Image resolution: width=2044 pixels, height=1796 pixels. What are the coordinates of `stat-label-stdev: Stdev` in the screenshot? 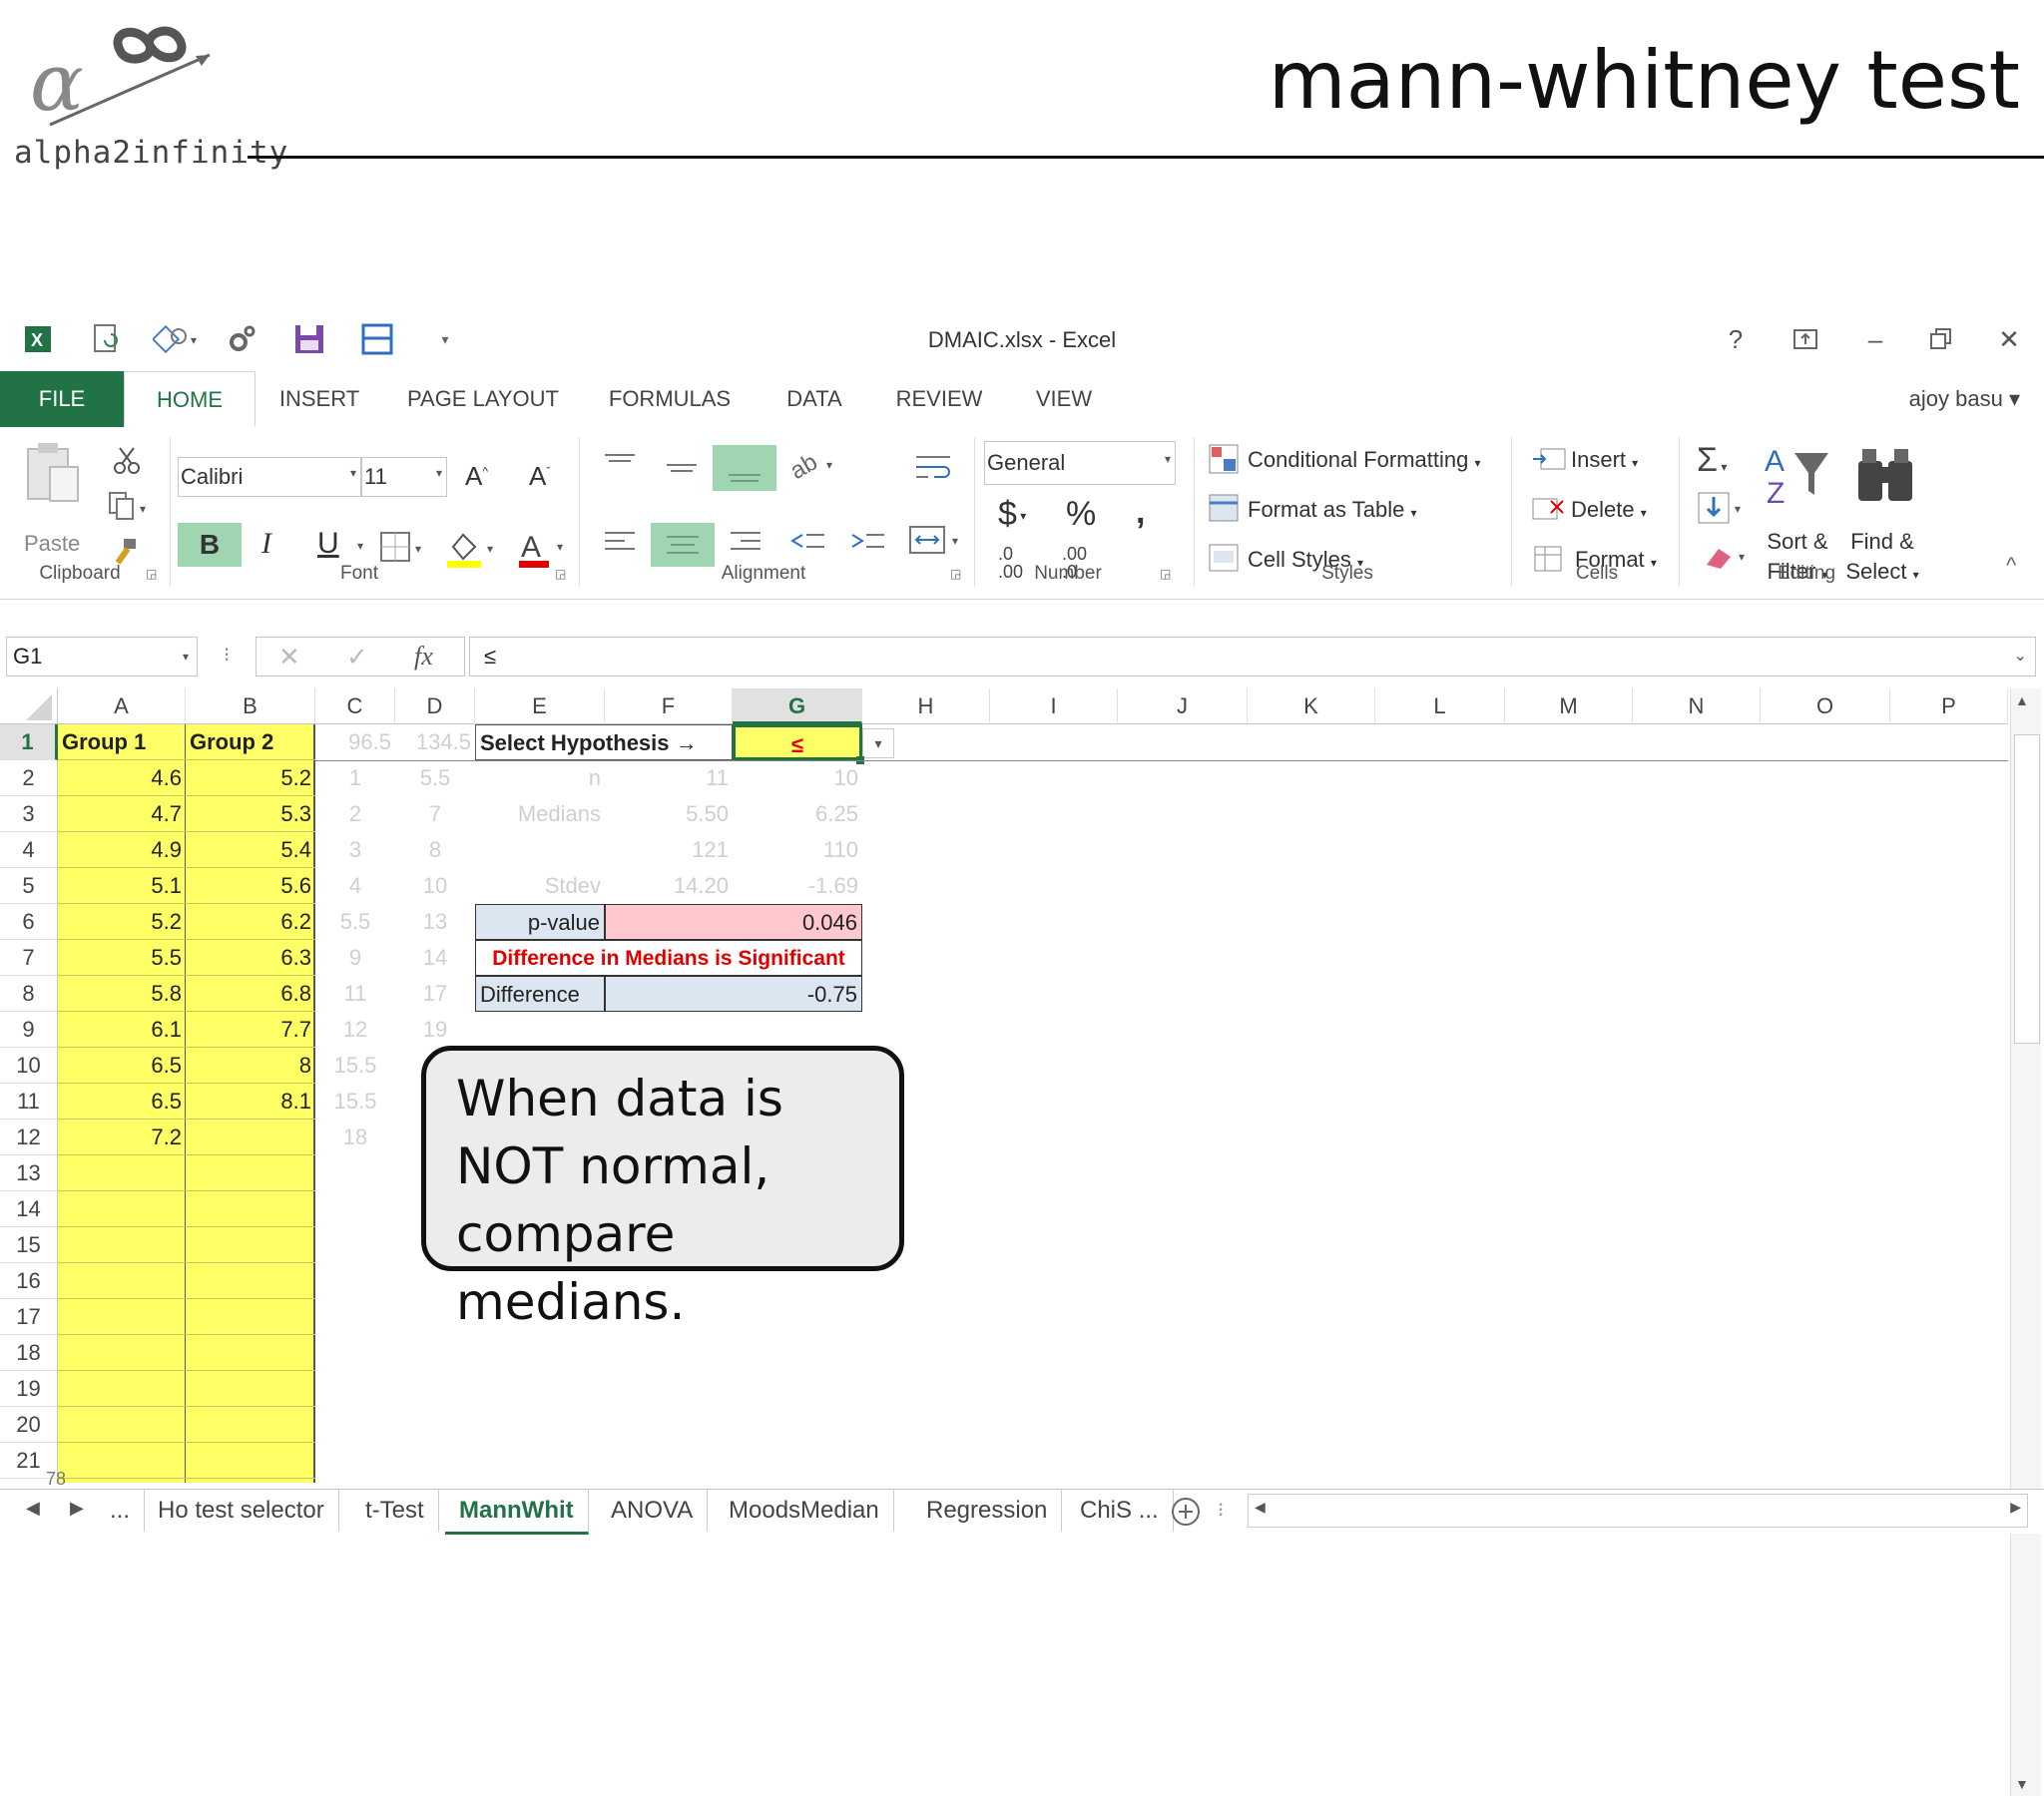 It's located at (540, 886).